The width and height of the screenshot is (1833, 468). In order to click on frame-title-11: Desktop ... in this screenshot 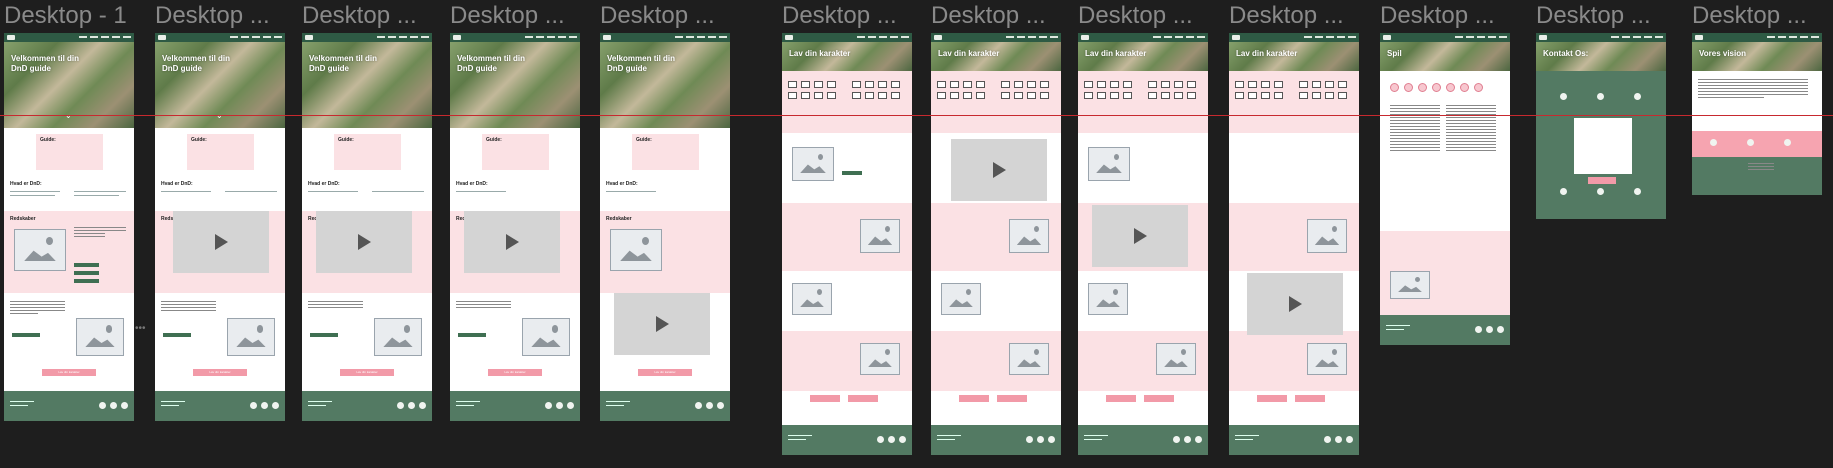, I will do `click(1601, 16)`.